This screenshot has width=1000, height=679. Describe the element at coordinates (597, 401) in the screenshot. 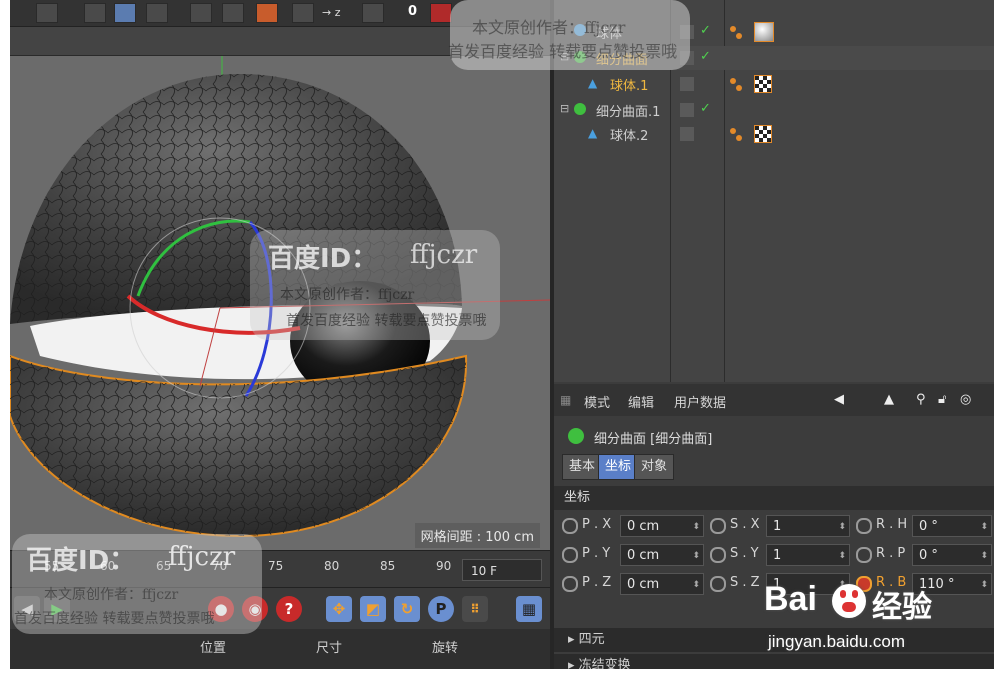

I see `menu-mode: 模式` at that location.